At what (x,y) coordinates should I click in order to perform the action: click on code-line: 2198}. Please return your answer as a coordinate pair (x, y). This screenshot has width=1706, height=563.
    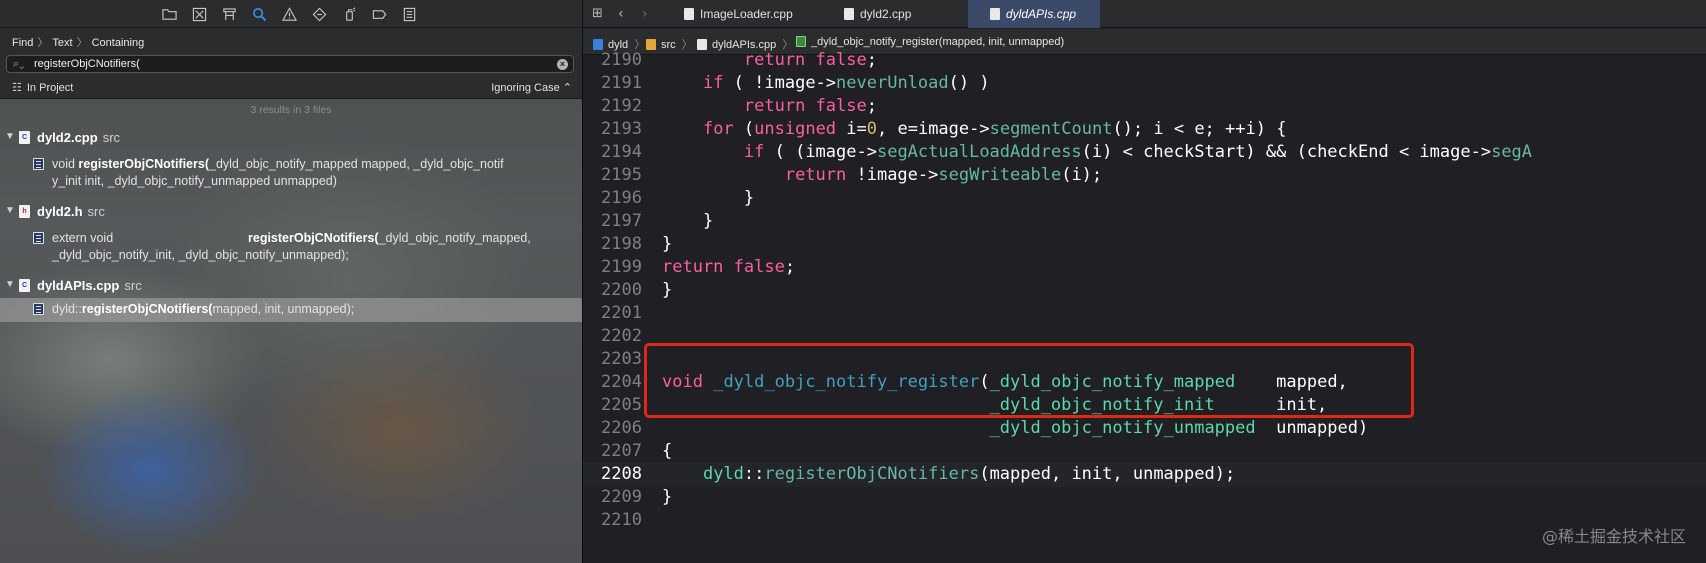
    Looking at the image, I should click on (1144, 244).